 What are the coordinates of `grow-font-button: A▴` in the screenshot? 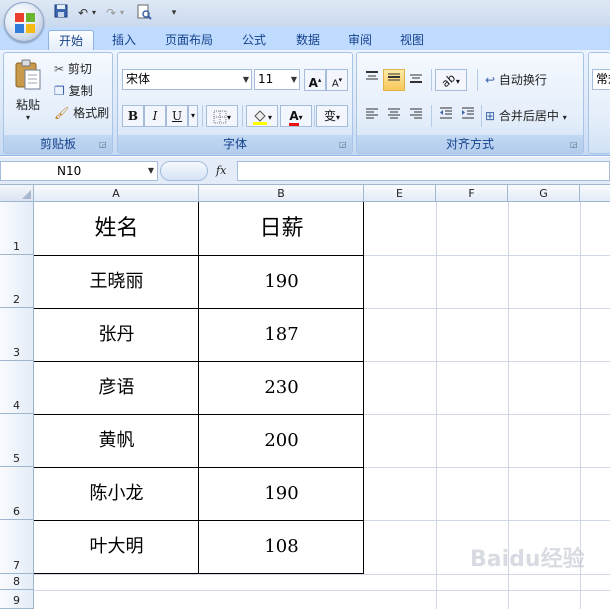 It's located at (315, 80).